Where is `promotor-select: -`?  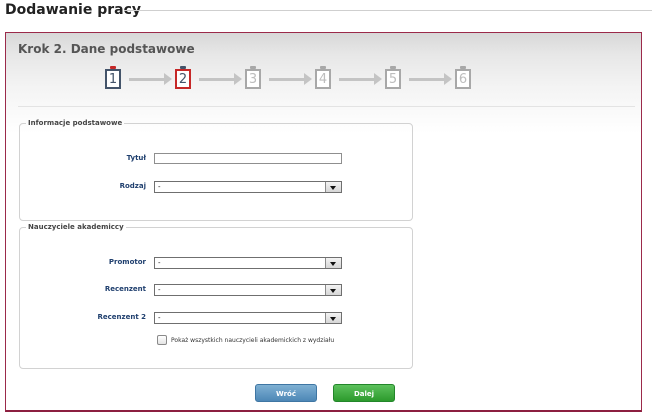 promotor-select: - is located at coordinates (248, 263).